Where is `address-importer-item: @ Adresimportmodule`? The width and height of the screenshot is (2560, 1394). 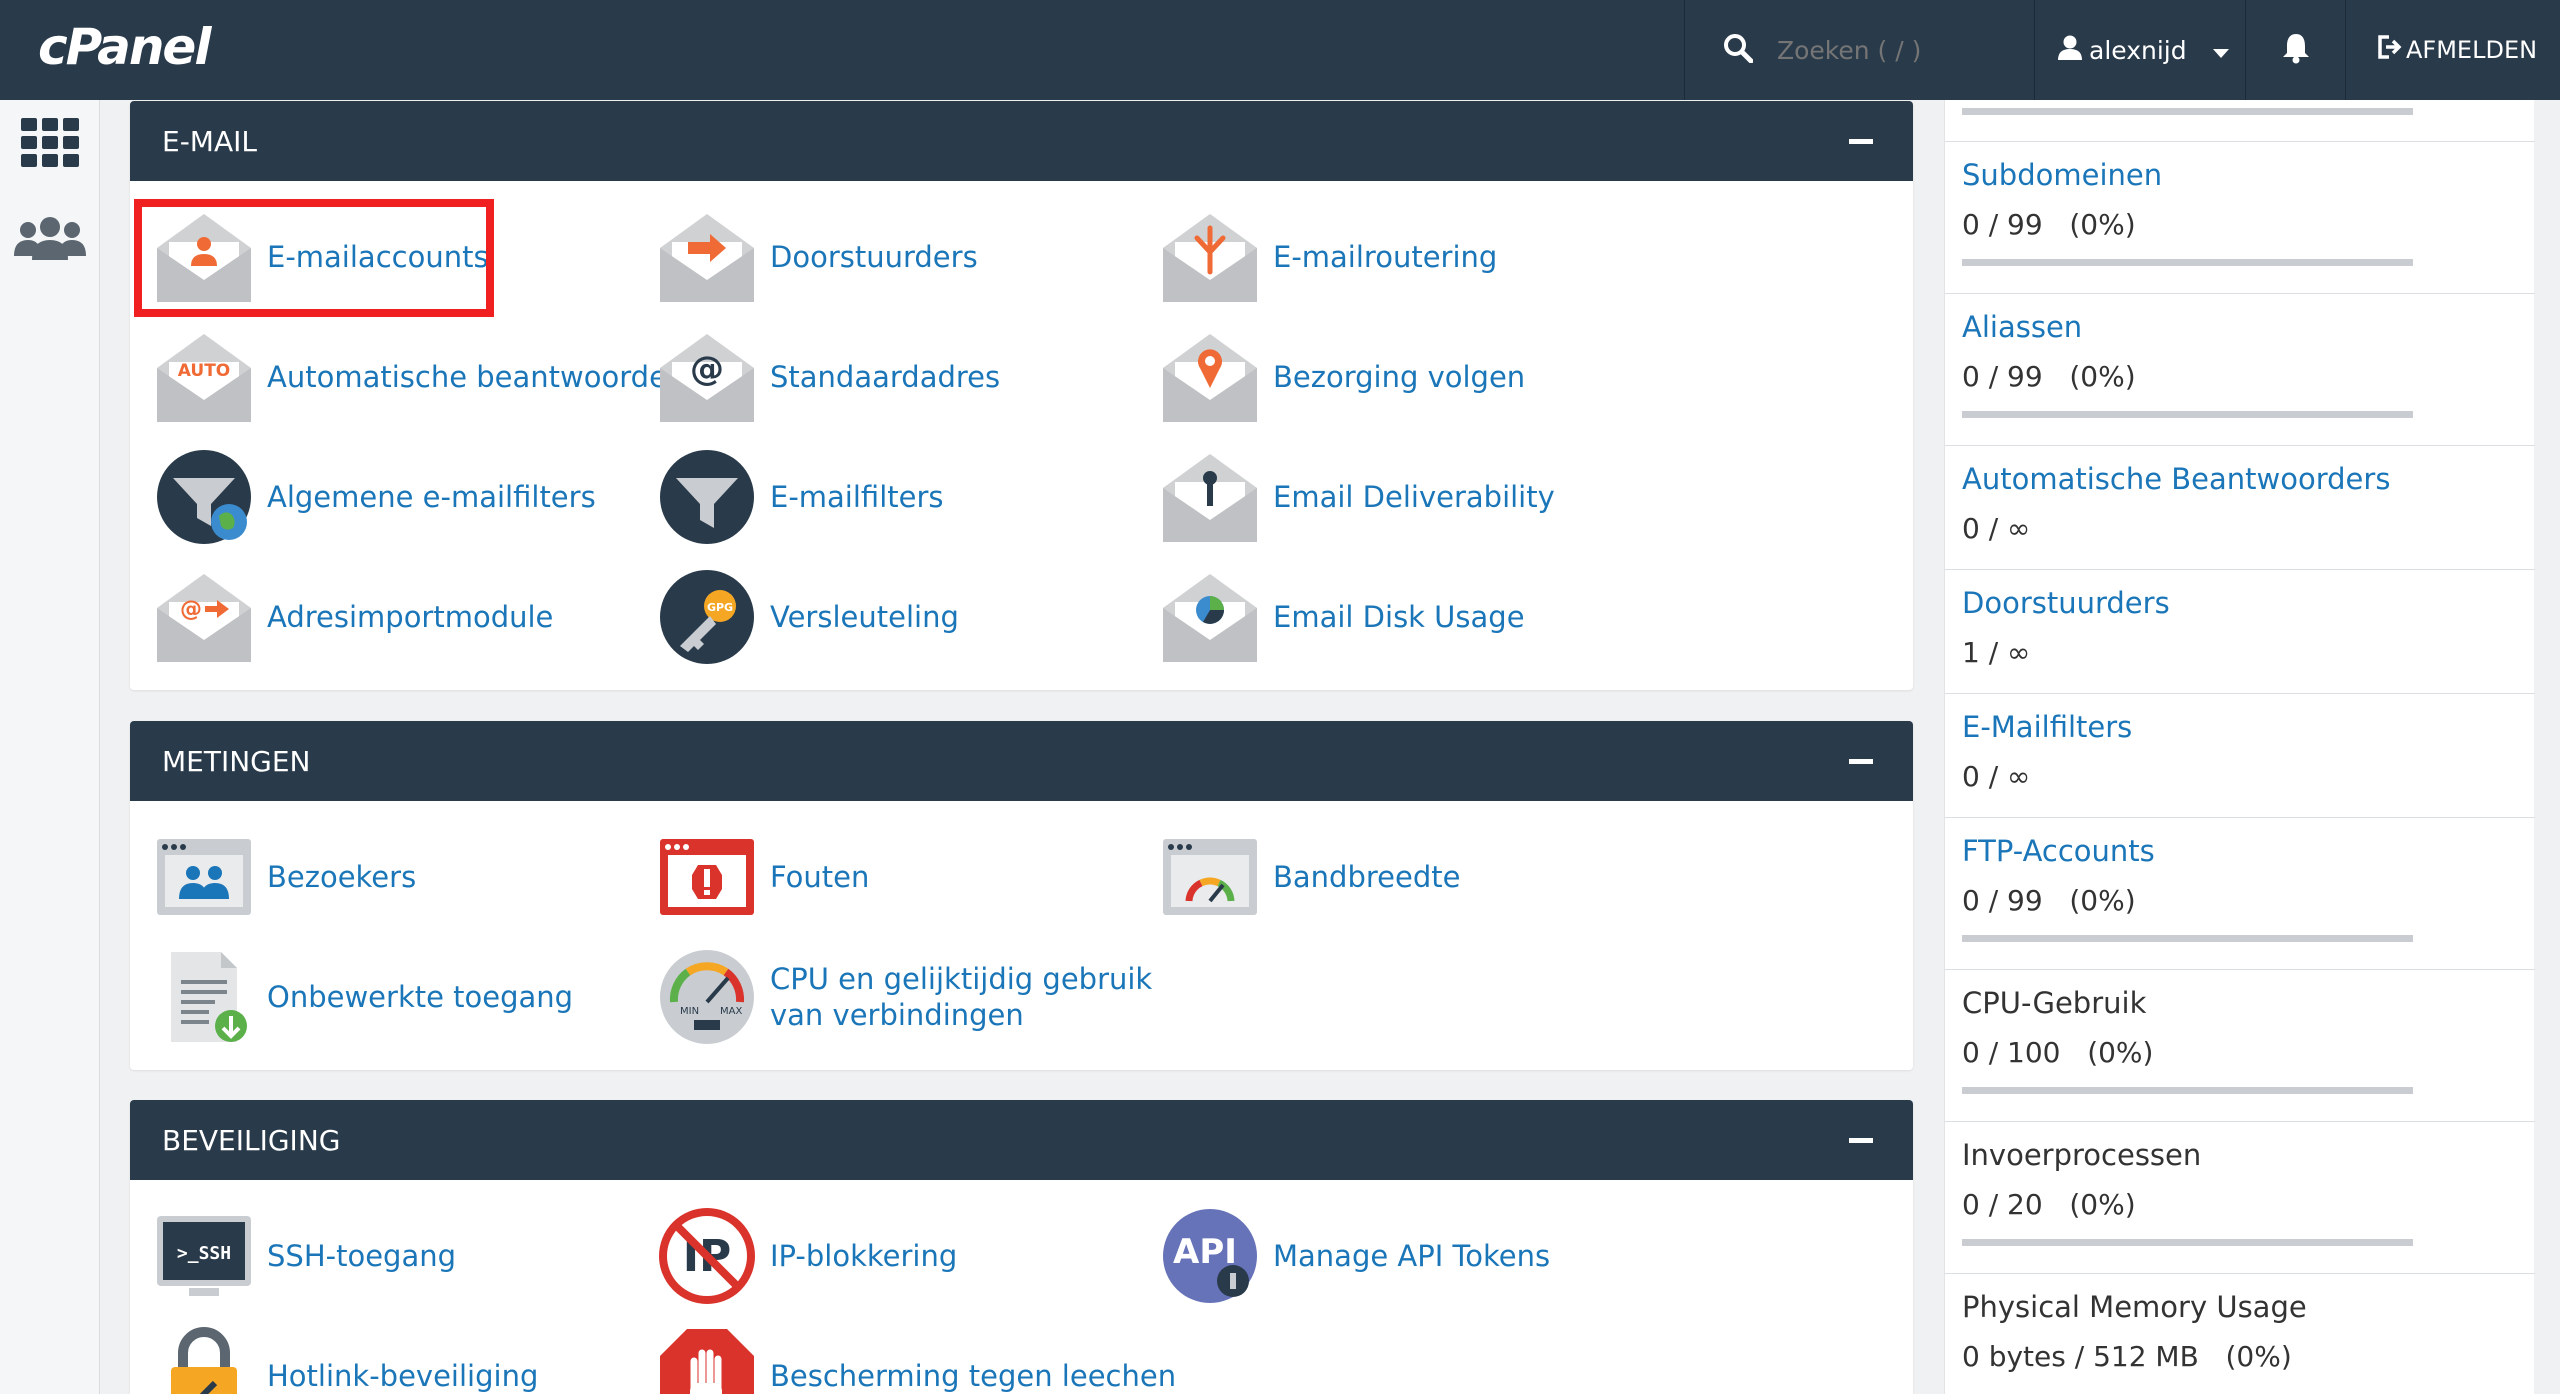
address-importer-item: @ Adresimportmodule is located at coordinates (353, 617).